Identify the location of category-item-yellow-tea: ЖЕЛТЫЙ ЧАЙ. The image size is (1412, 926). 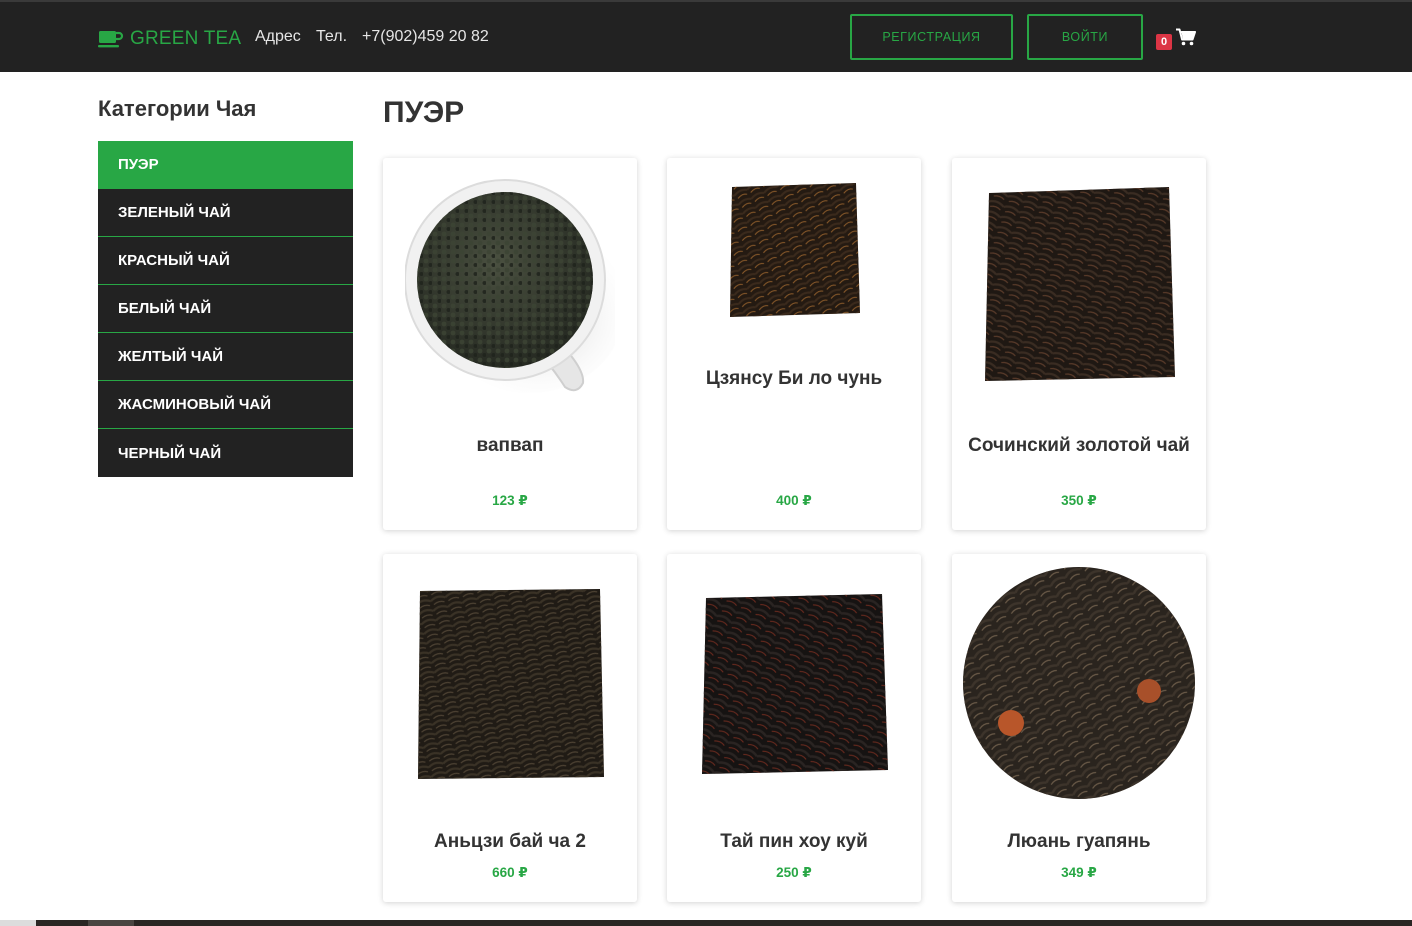
(225, 357).